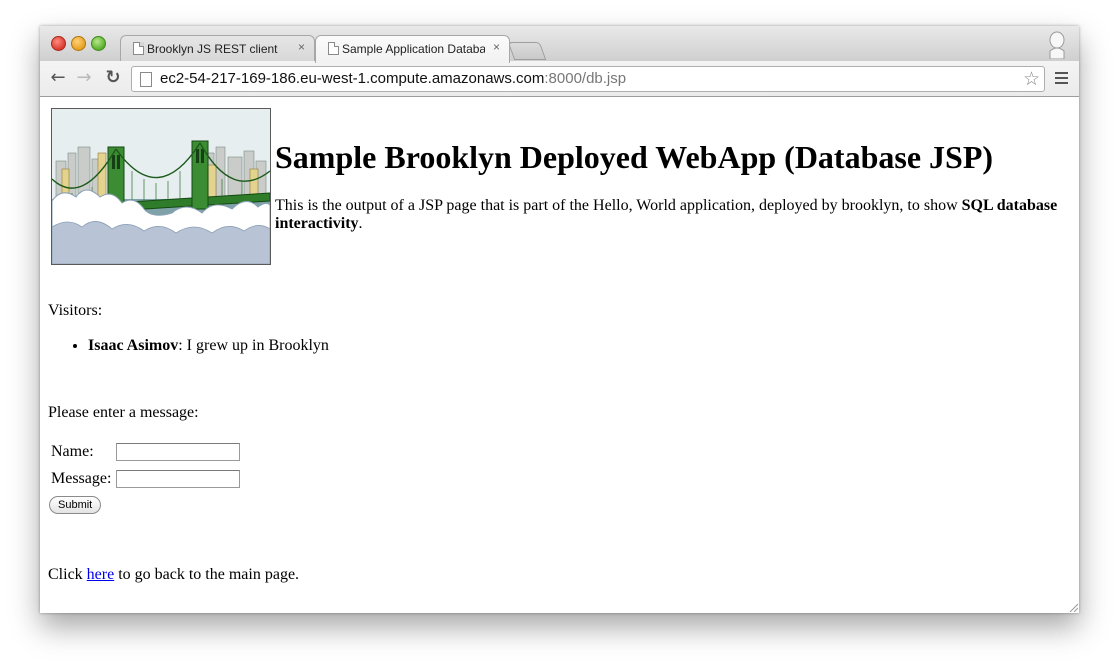  Describe the element at coordinates (527, 51) in the screenshot. I see `new-tab-button` at that location.